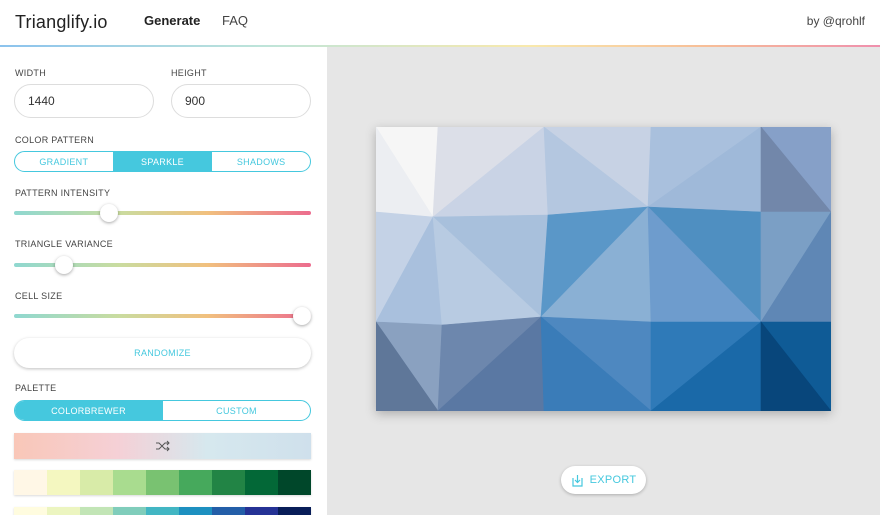 This screenshot has height=515, width=880. What do you see at coordinates (64, 265) in the screenshot?
I see `triangle-variance-thumb` at bounding box center [64, 265].